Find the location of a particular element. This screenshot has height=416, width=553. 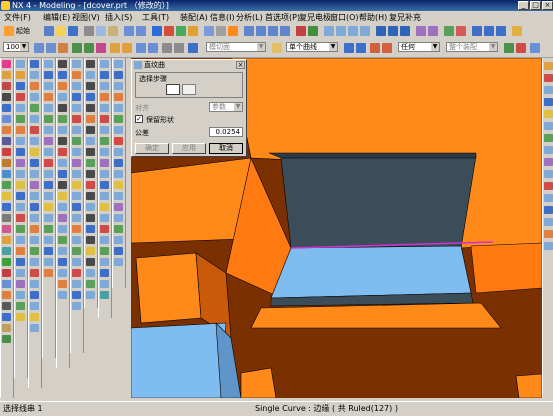

select-icon is located at coordinates (277, 48).